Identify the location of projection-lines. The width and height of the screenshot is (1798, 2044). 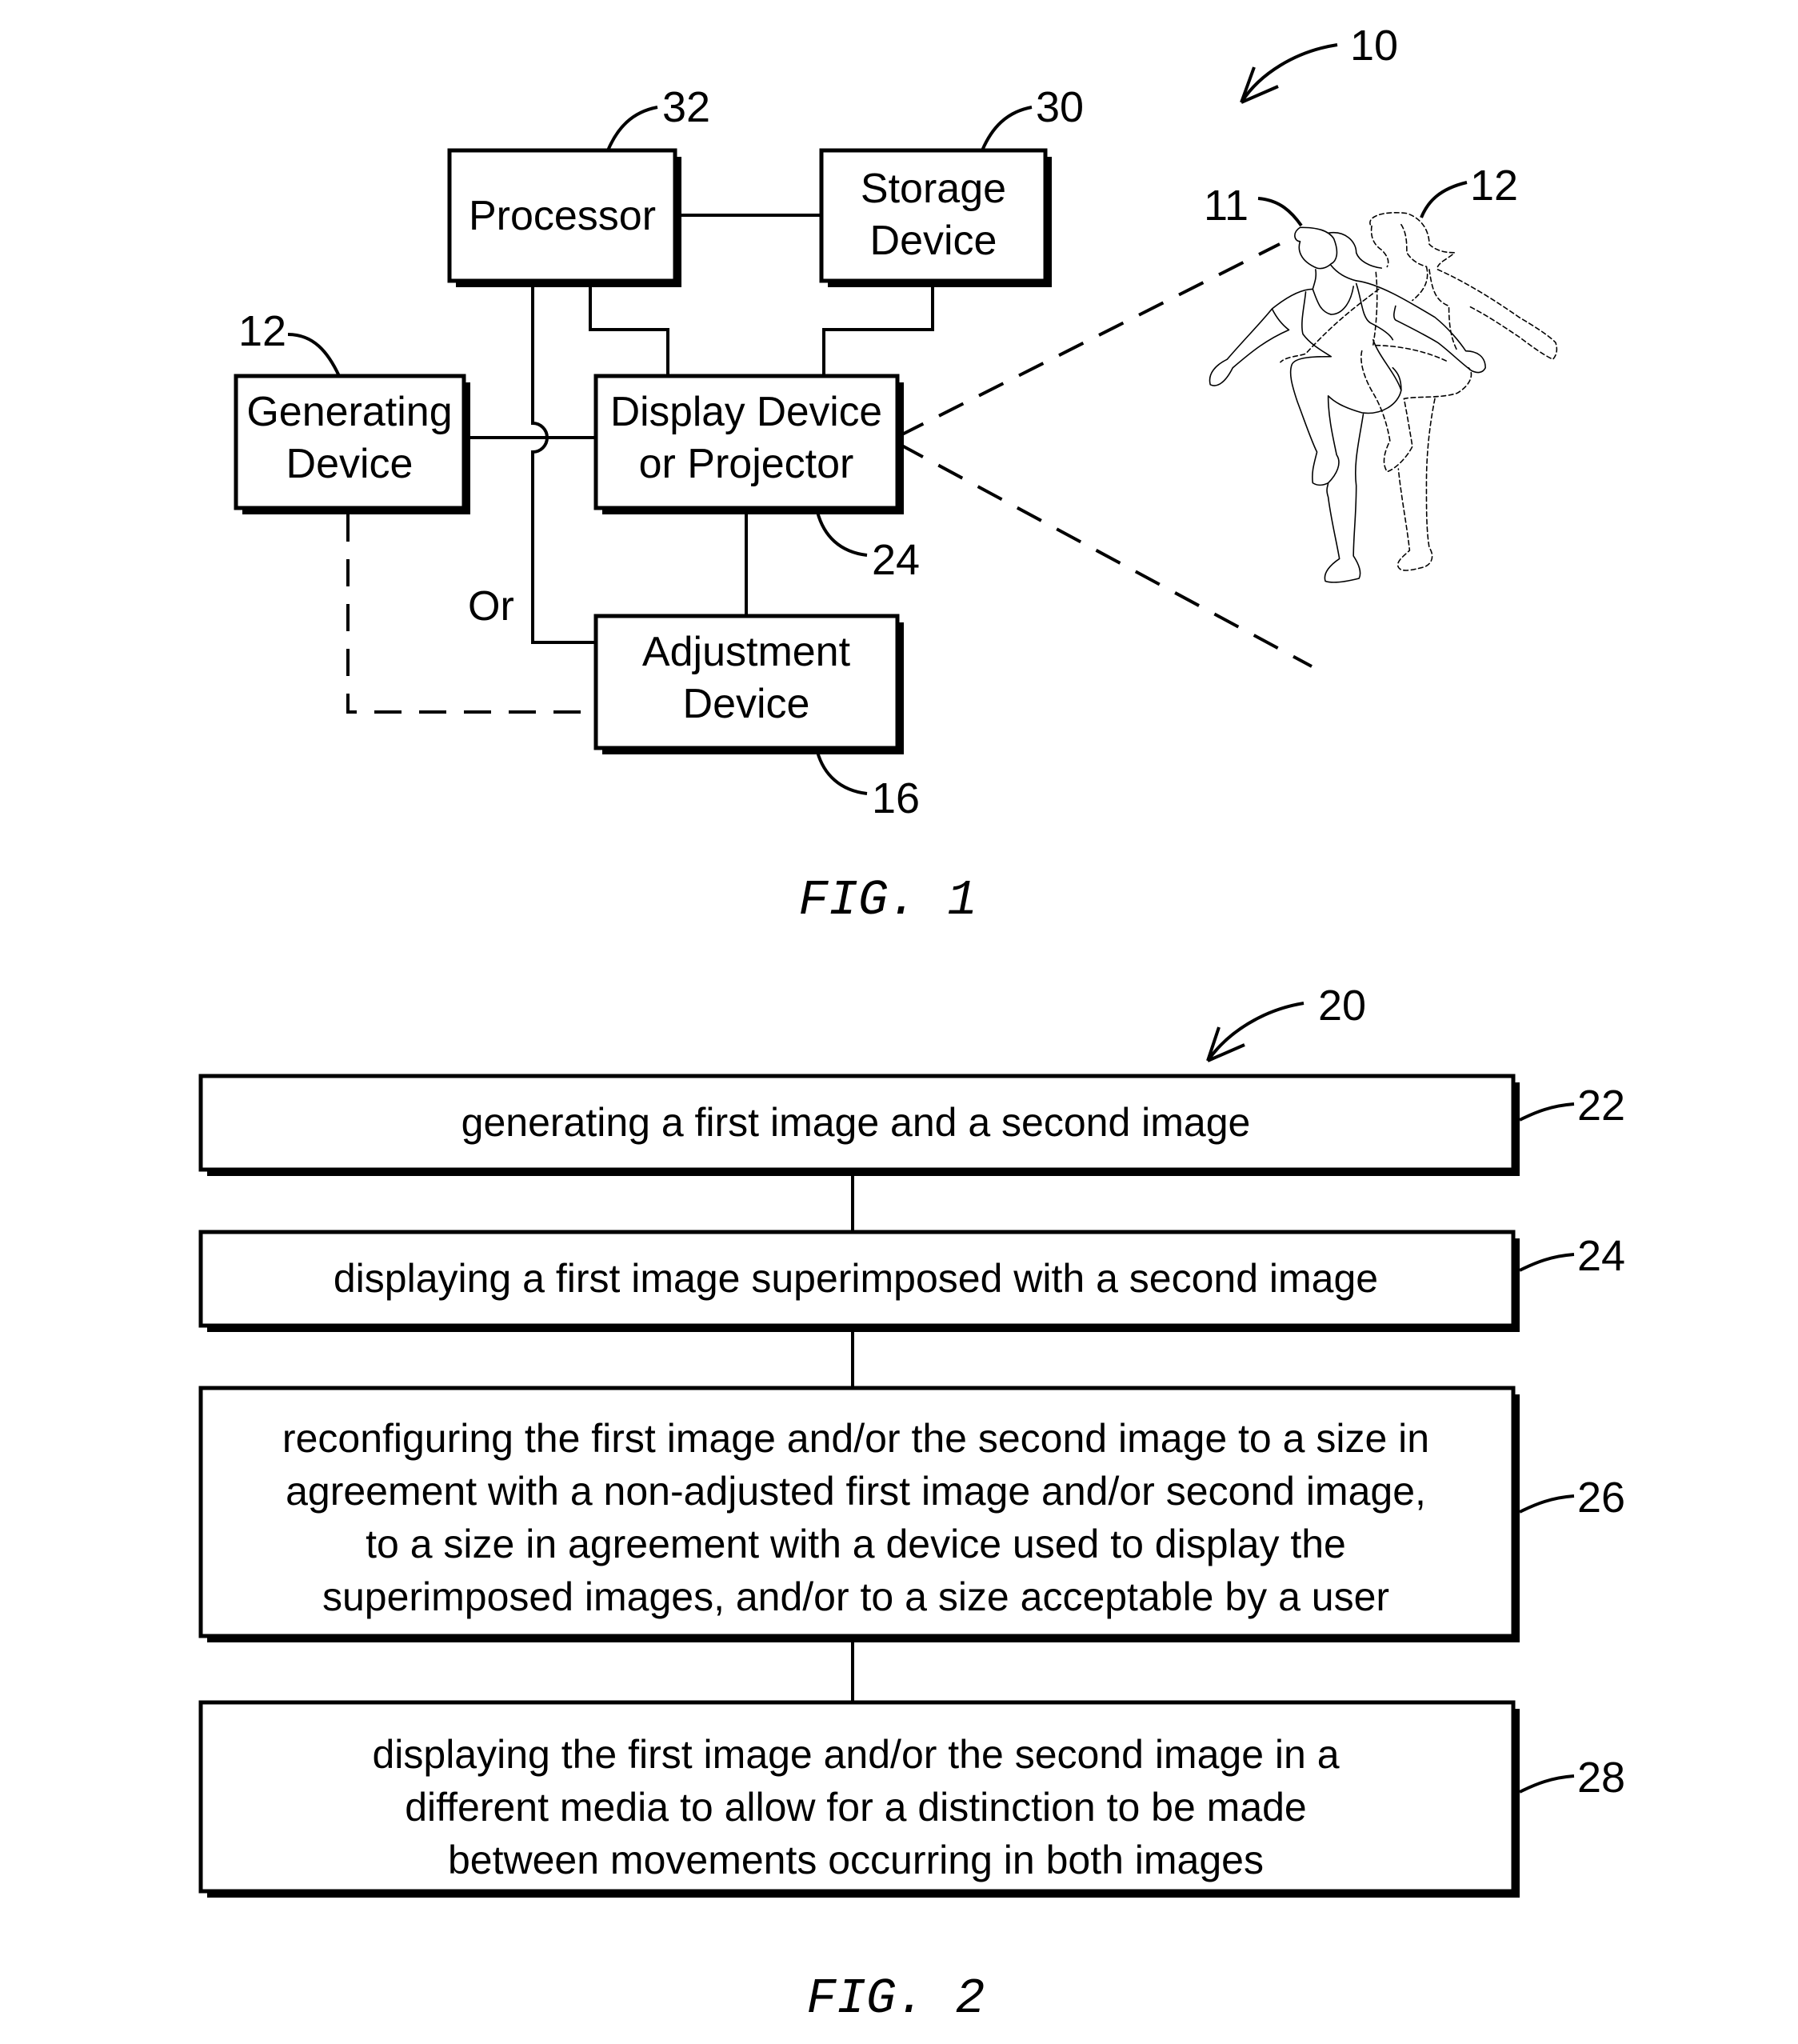
(1105, 455).